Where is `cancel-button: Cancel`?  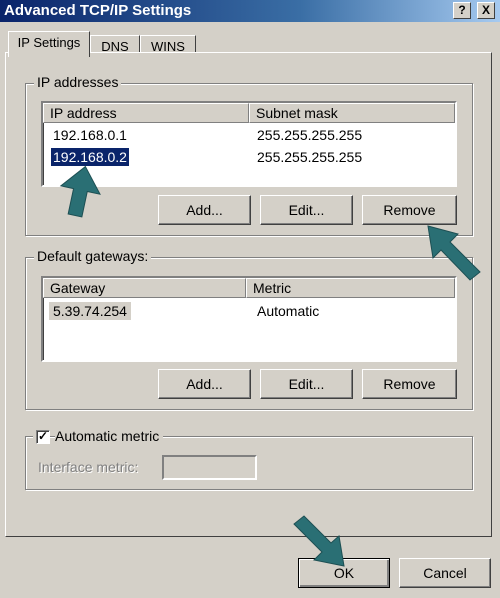 cancel-button: Cancel is located at coordinates (445, 573).